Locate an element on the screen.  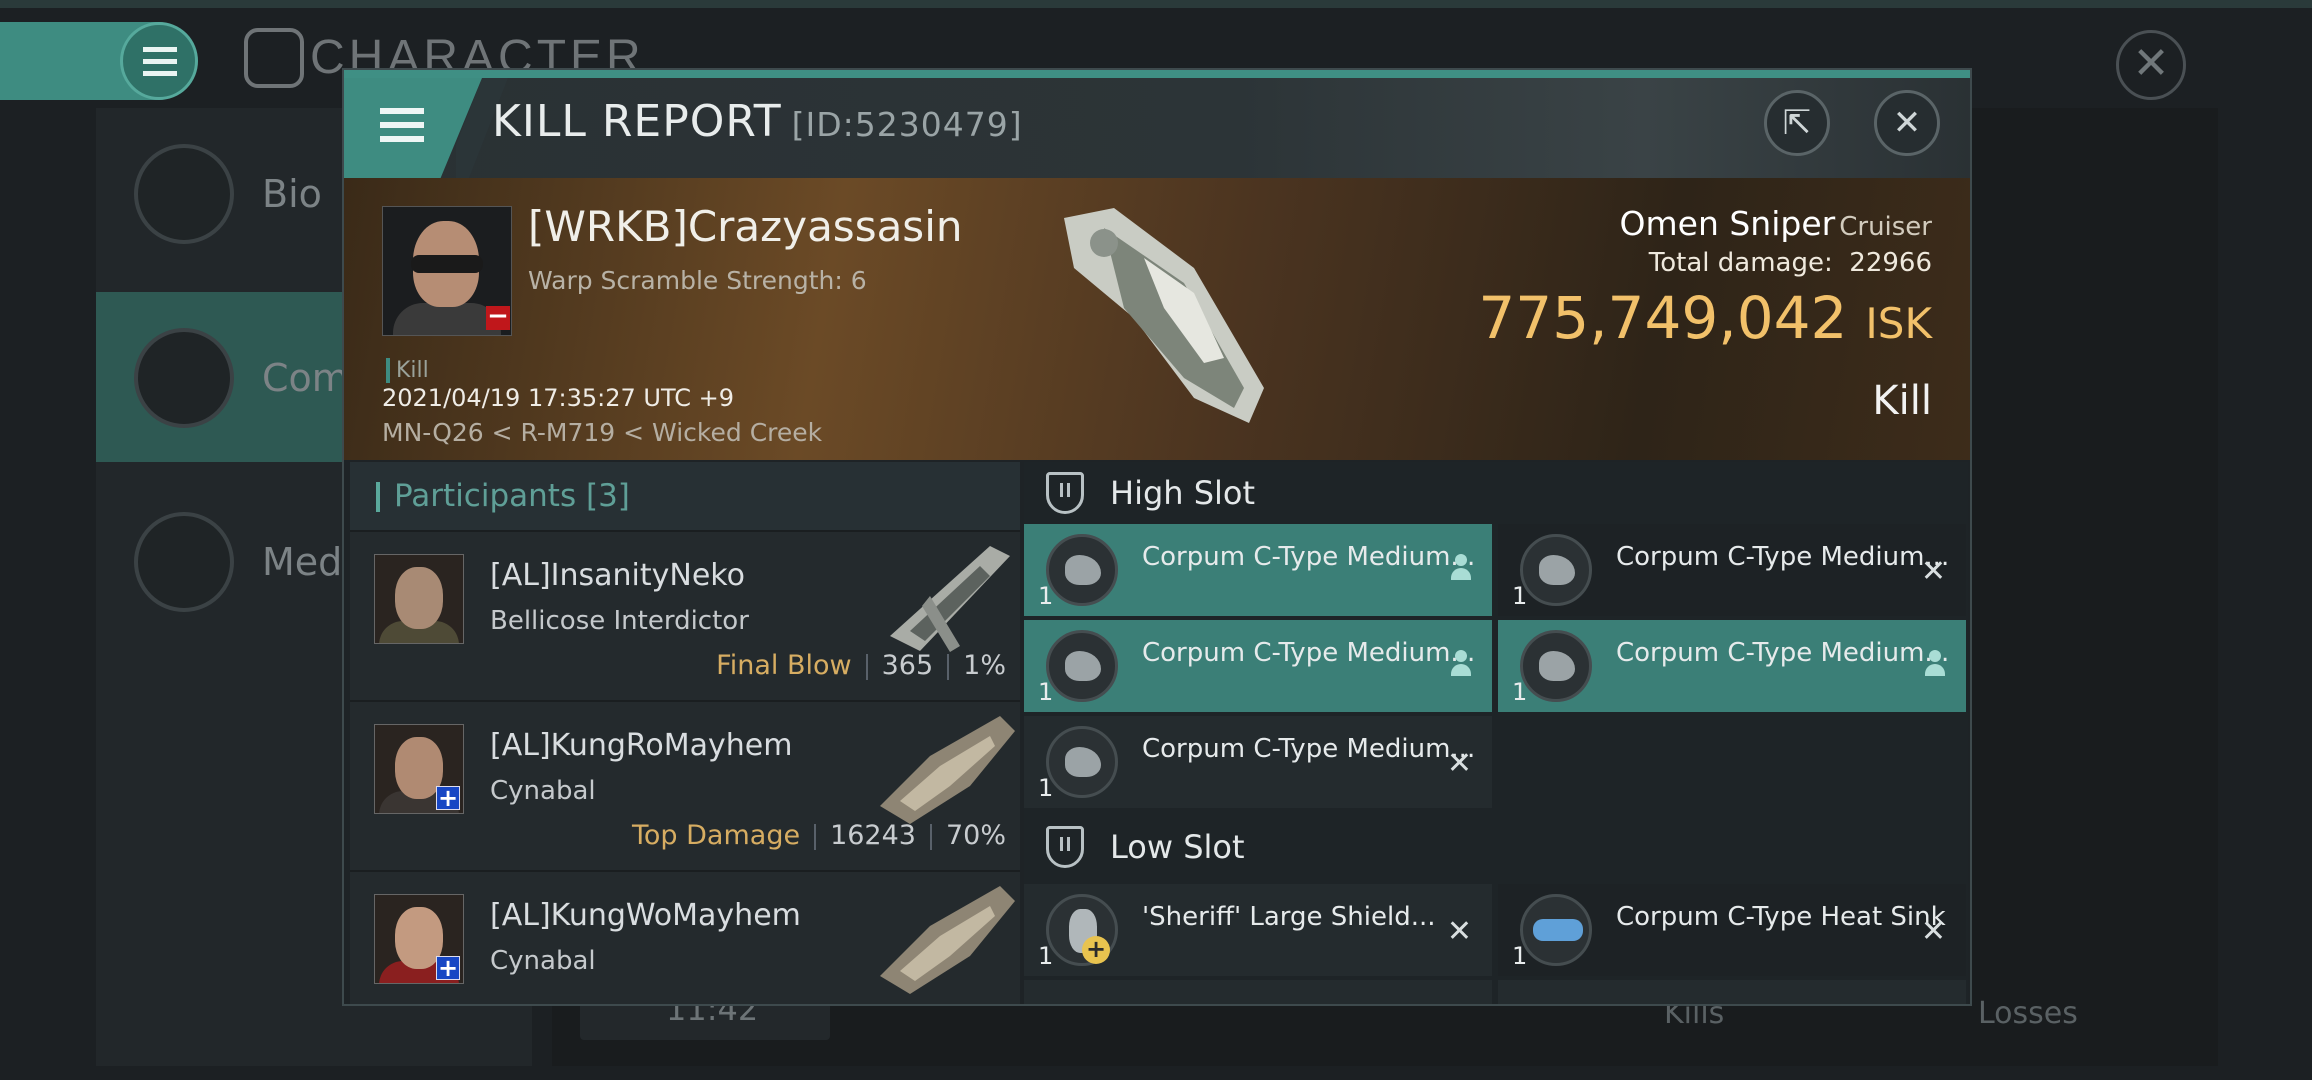
participants-header: Participants [3] is located at coordinates (685, 496).